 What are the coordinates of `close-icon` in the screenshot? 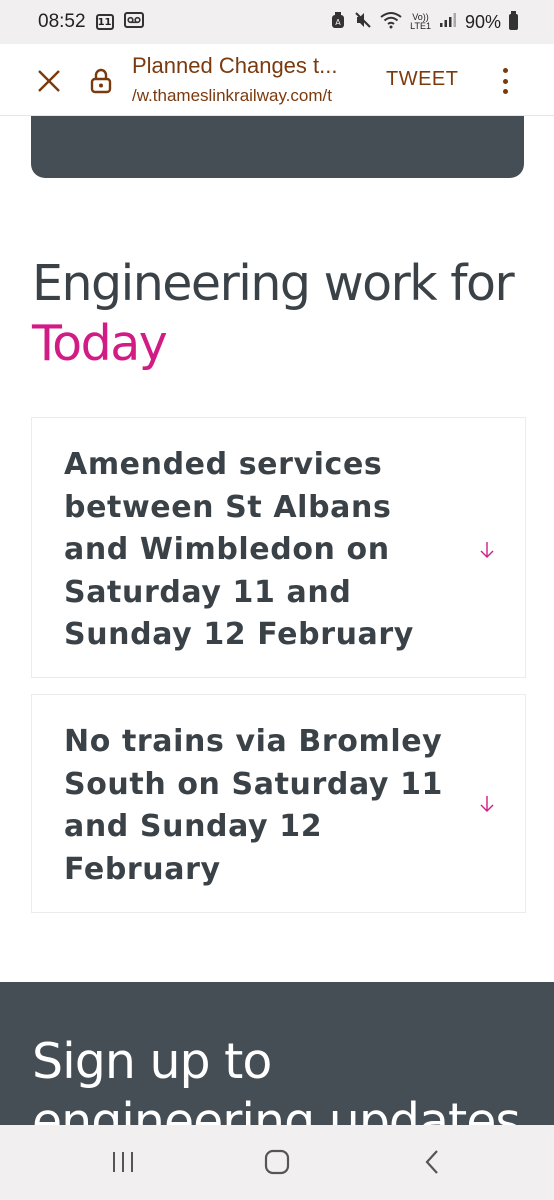 It's located at (49, 81).